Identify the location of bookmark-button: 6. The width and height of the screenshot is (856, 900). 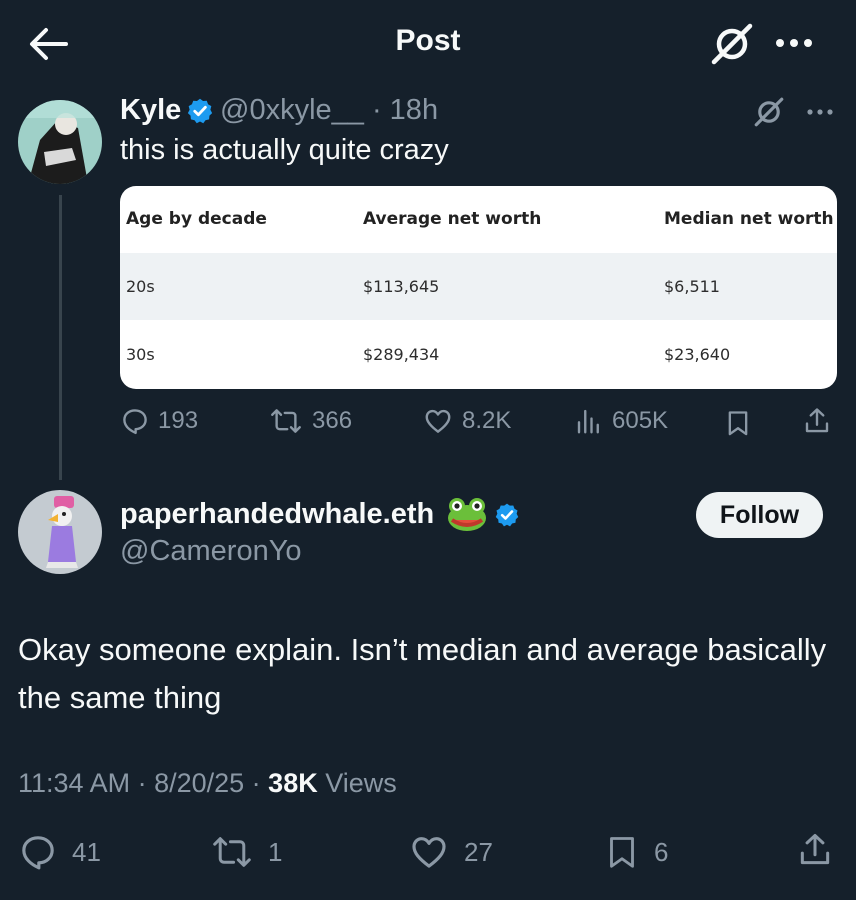
(636, 852).